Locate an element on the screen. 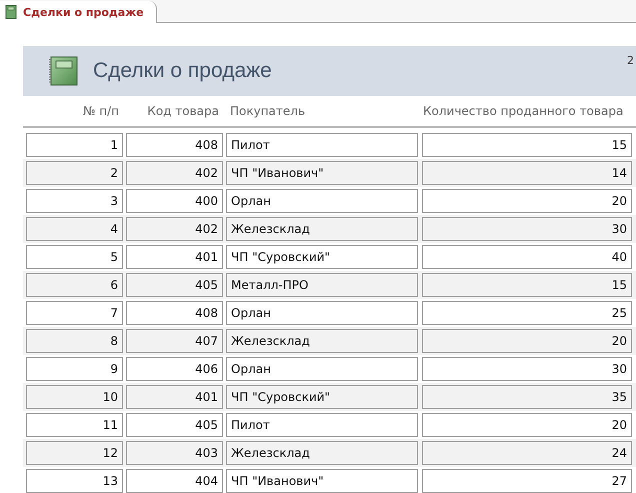 The image size is (636, 493). table-cell: 407 is located at coordinates (174, 341).